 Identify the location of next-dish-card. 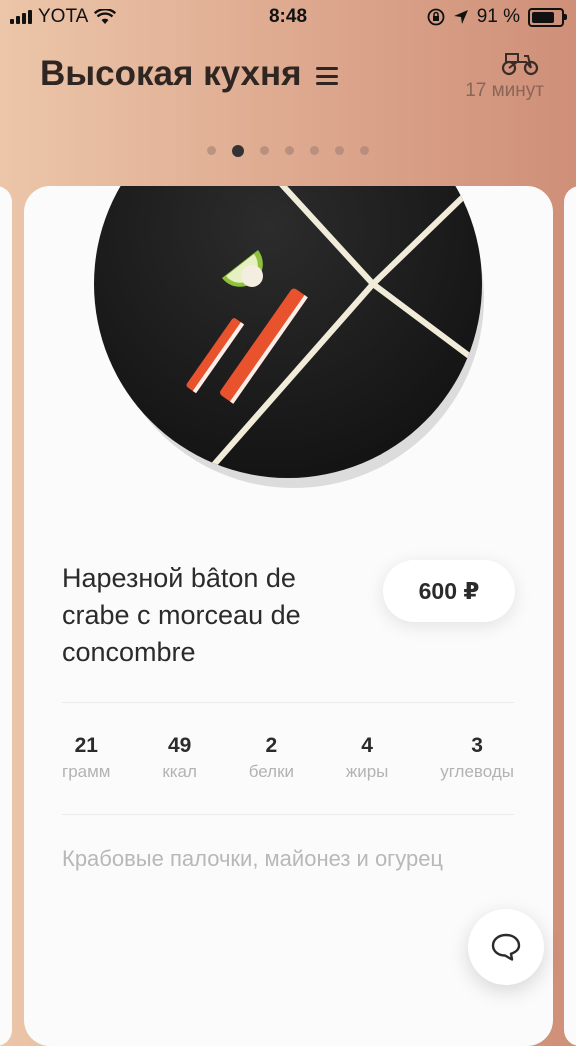
(570, 616).